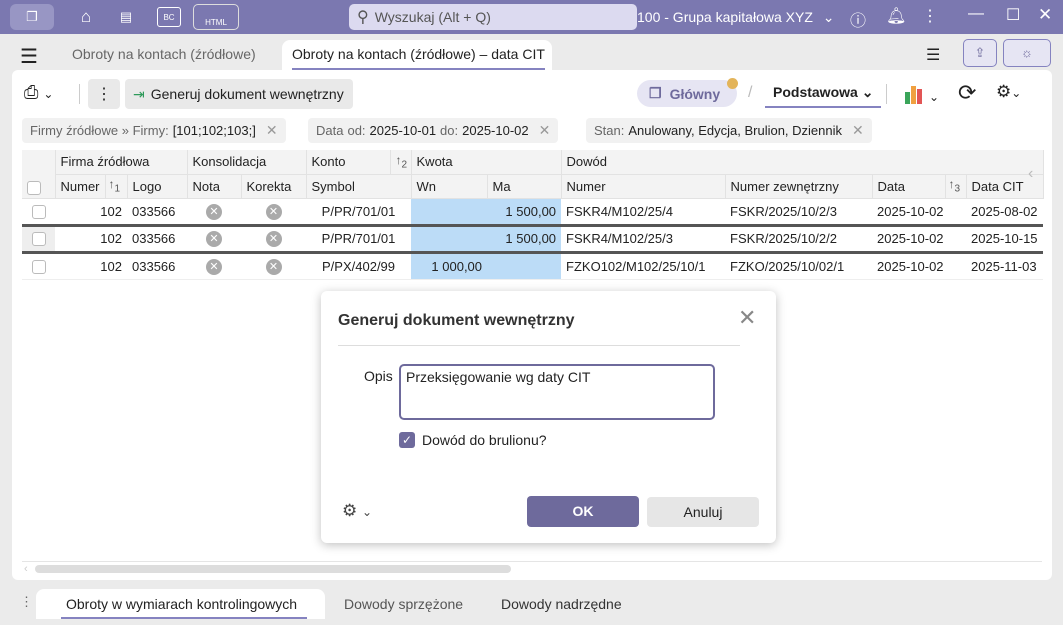  I want to click on search-icon: ⚲, so click(363, 17).